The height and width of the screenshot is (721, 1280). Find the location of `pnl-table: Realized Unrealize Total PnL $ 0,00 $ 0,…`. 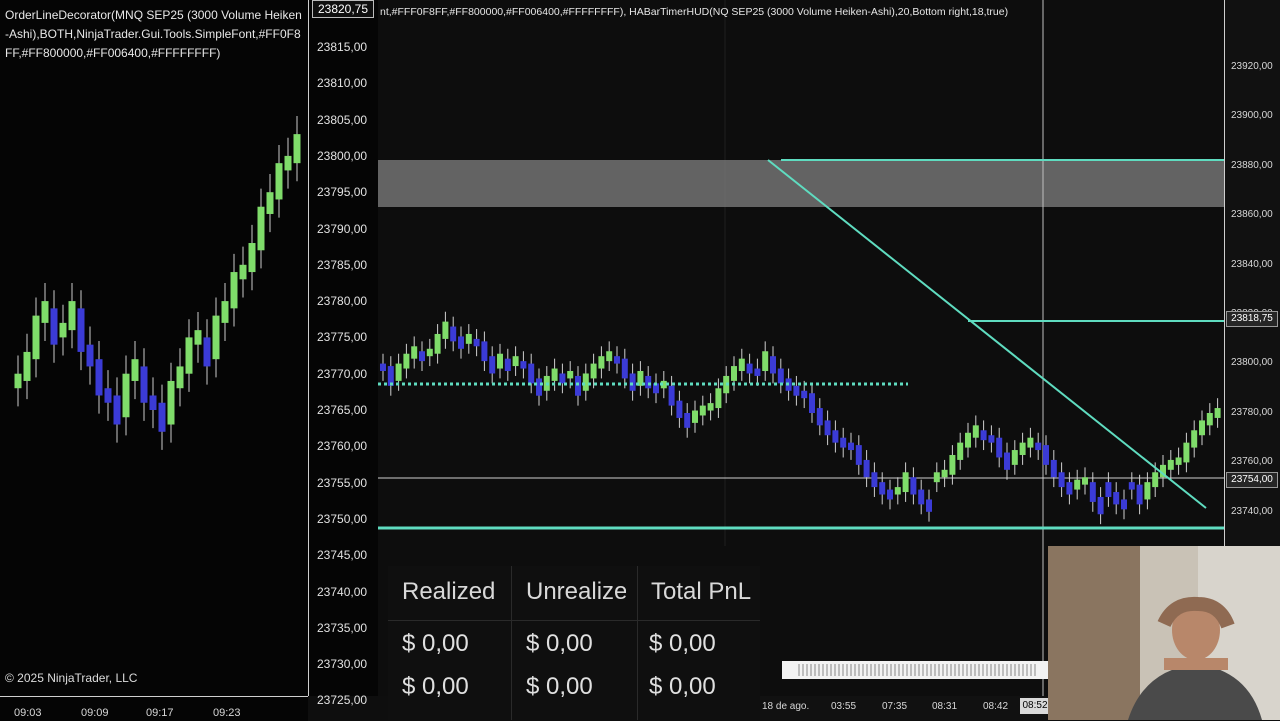

pnl-table: Realized Unrealize Total PnL $ 0,00 $ 0,… is located at coordinates (574, 643).